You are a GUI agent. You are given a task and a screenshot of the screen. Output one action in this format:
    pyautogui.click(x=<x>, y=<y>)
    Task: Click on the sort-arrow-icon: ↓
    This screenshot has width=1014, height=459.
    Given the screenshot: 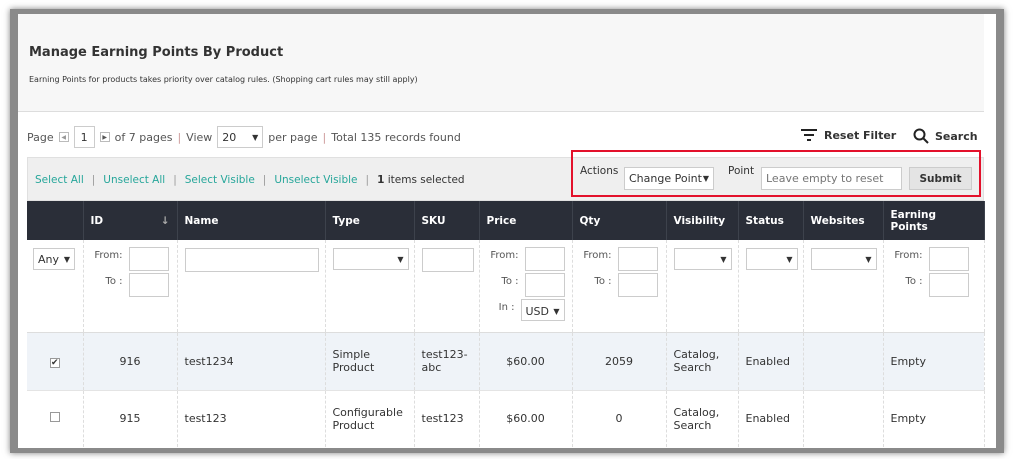 What is the action you would take?
    pyautogui.click(x=165, y=220)
    